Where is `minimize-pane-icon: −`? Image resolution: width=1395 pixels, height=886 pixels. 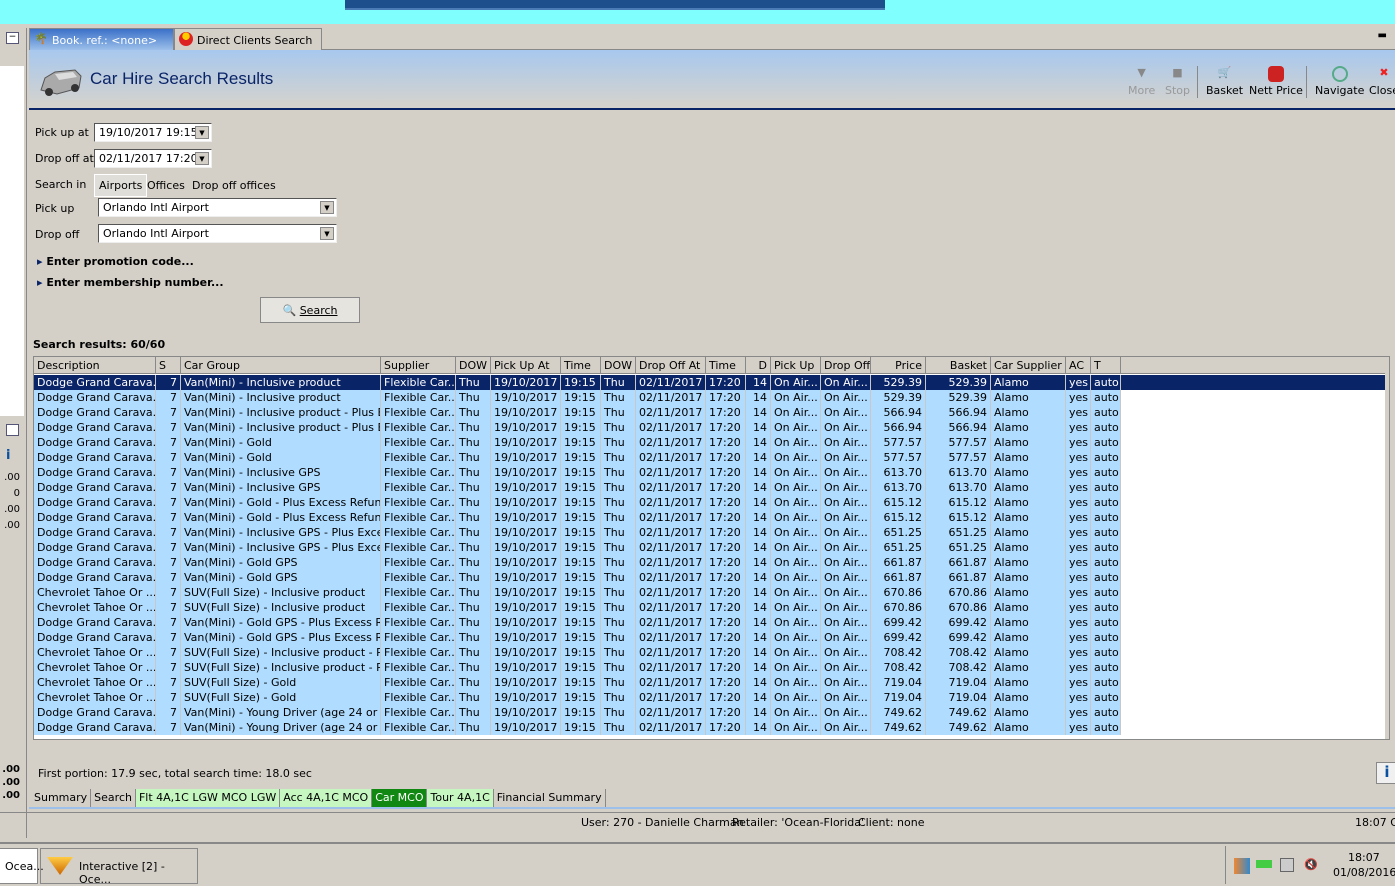
minimize-pane-icon: − is located at coordinates (12, 38).